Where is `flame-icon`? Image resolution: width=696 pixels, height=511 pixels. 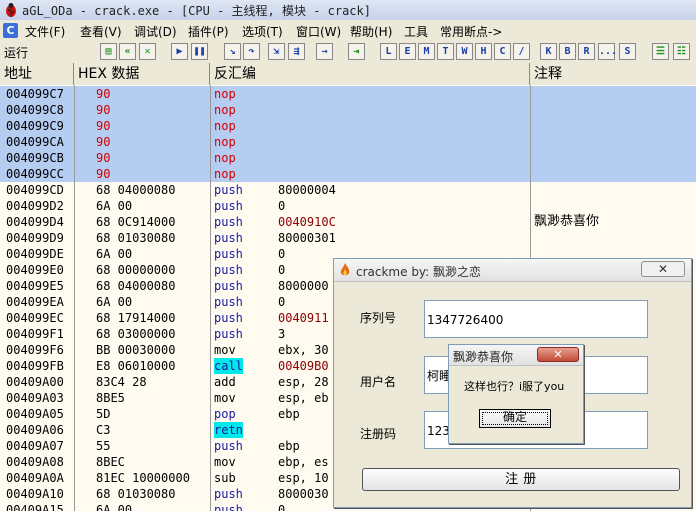
flame-icon is located at coordinates (345, 269).